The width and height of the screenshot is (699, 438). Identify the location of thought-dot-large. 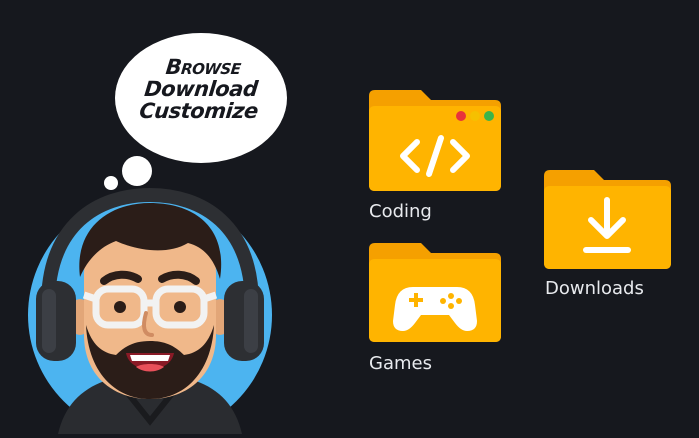
(137, 171).